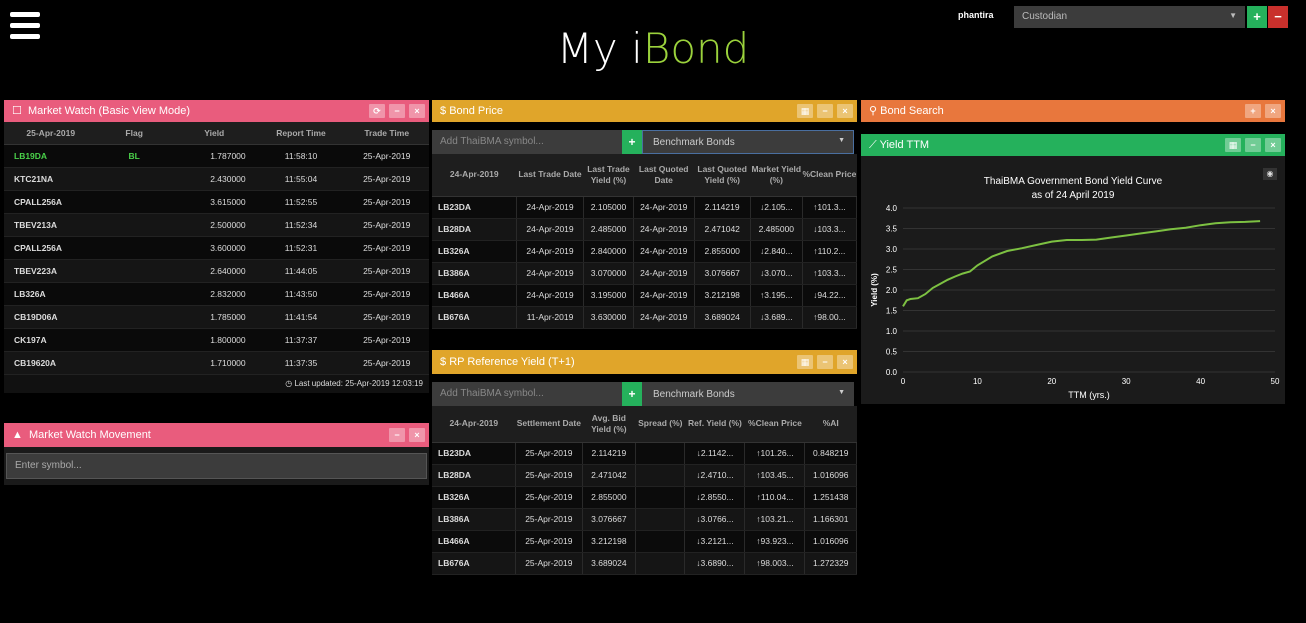  What do you see at coordinates (51, 225) in the screenshot?
I see `symbol-cell: TBEV213A` at bounding box center [51, 225].